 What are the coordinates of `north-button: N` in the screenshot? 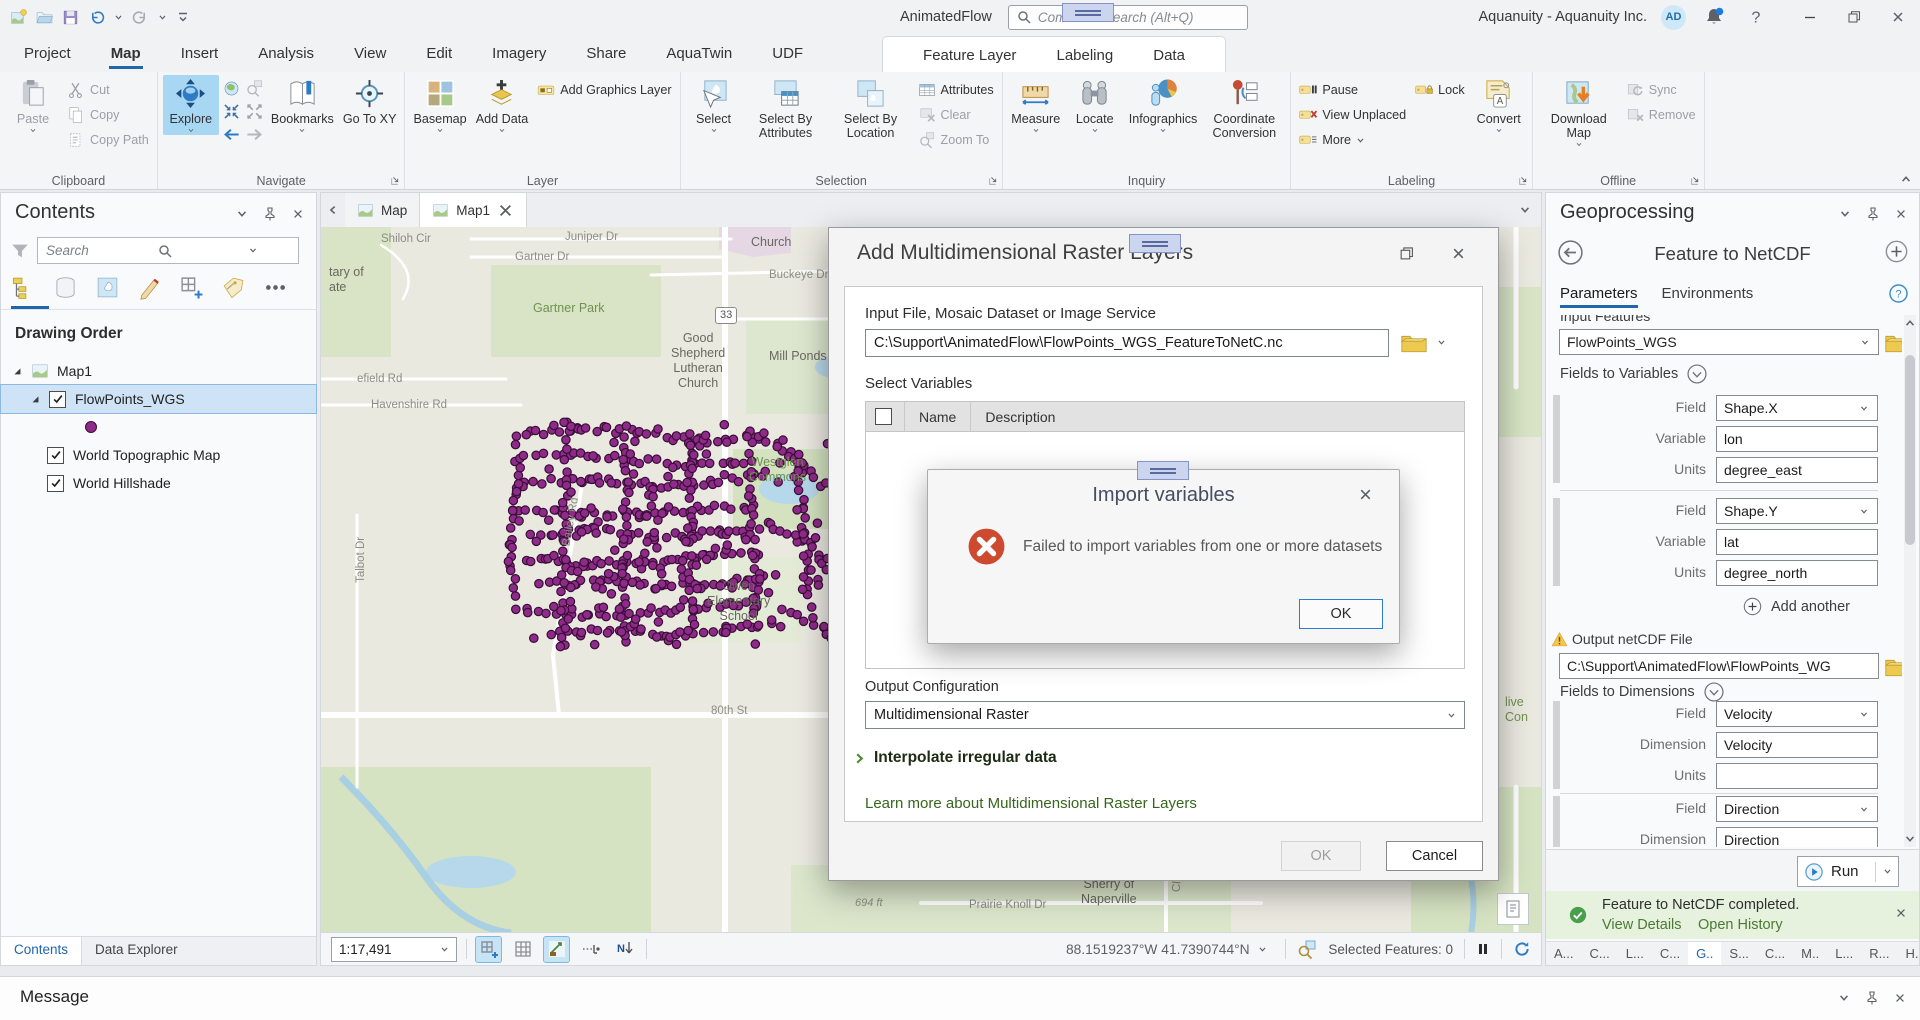 It's located at (624, 949).